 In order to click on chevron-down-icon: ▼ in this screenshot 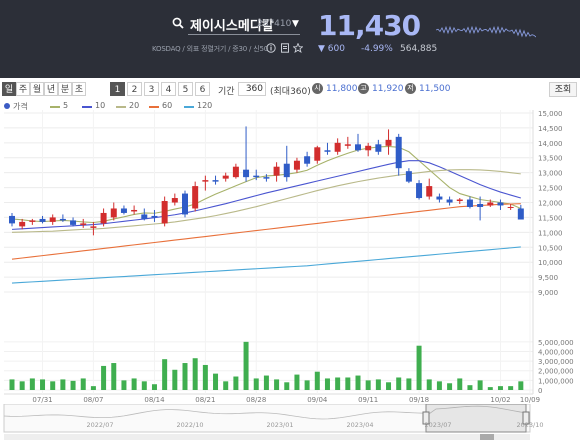, I will do `click(295, 24)`.